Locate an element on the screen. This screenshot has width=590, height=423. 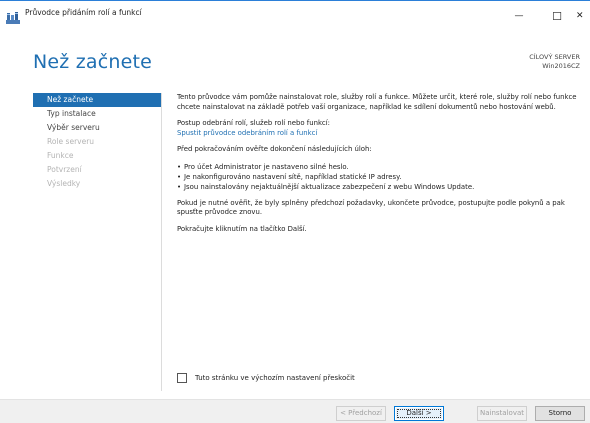
nav-divider is located at coordinates (161, 242).